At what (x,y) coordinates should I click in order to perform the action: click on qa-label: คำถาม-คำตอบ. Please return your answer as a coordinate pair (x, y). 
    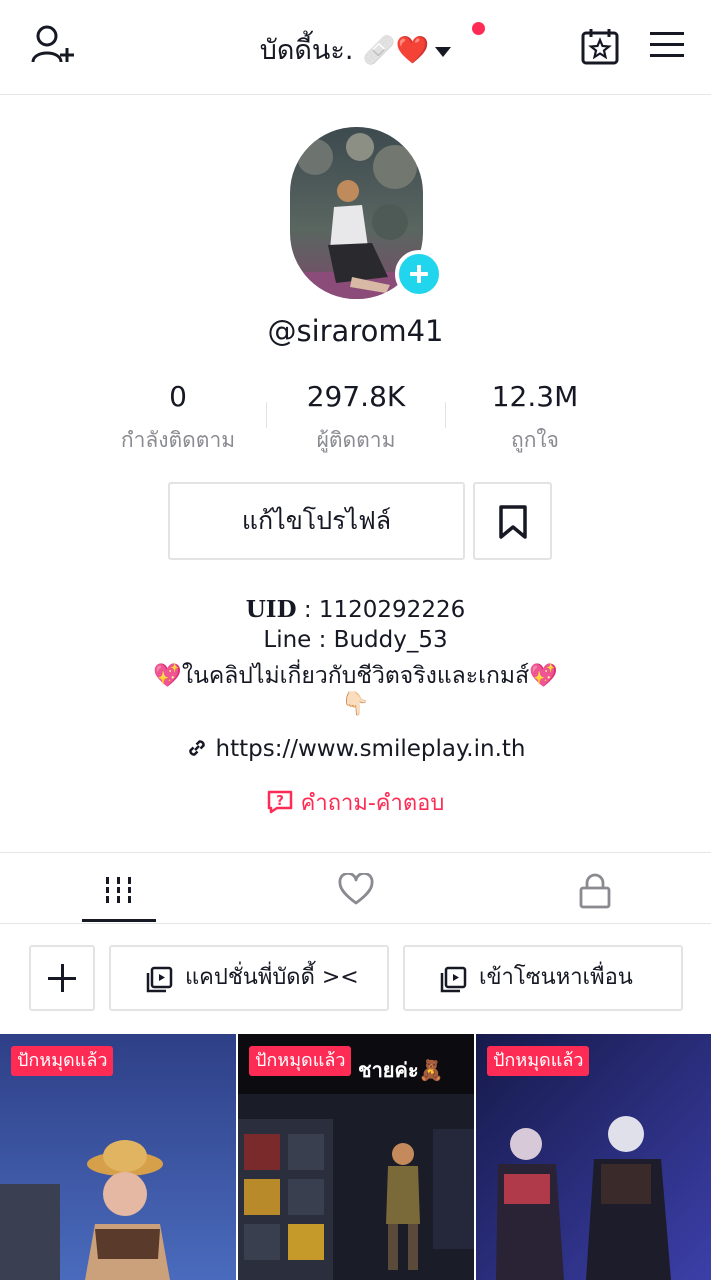
    Looking at the image, I should click on (372, 803).